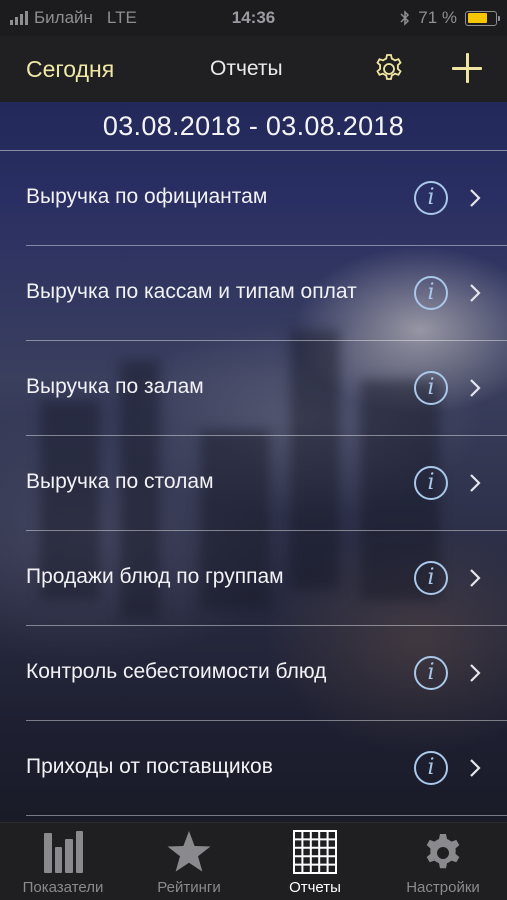 The image size is (507, 900). I want to click on report-row: Продажи блюд по группам i, so click(253, 578).